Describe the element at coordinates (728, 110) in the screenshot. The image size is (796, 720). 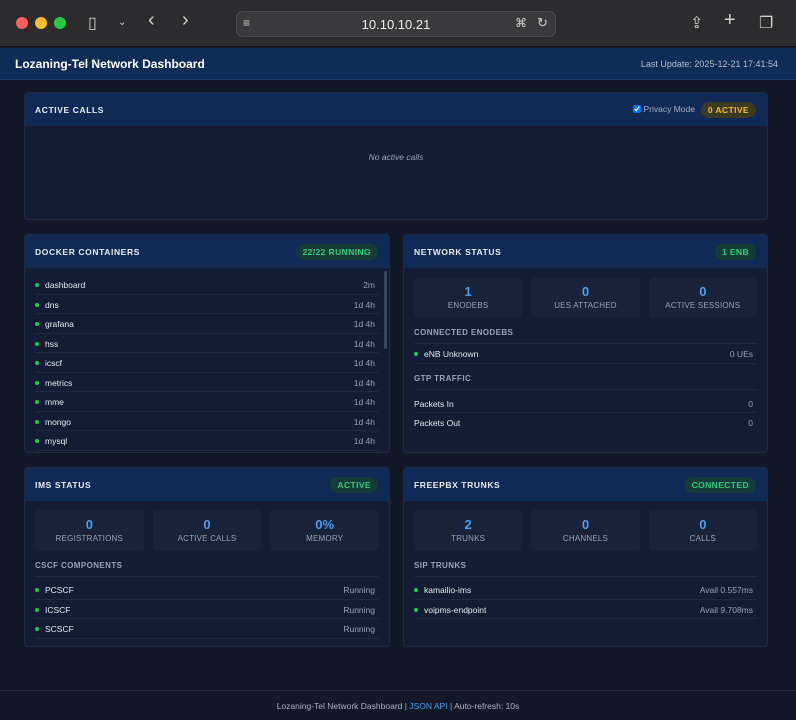
I see `status-badge: 0 ACTIVE` at that location.